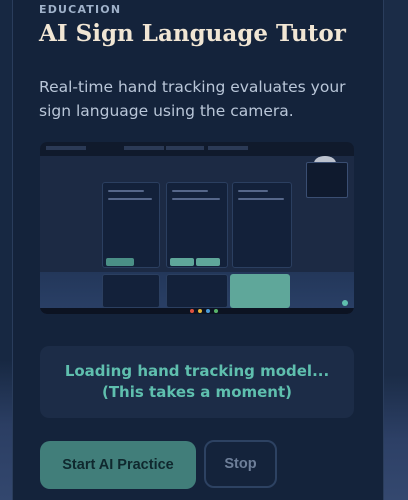 The height and width of the screenshot is (500, 408). I want to click on project-title: AI Sign Language Tutor, so click(192, 33).